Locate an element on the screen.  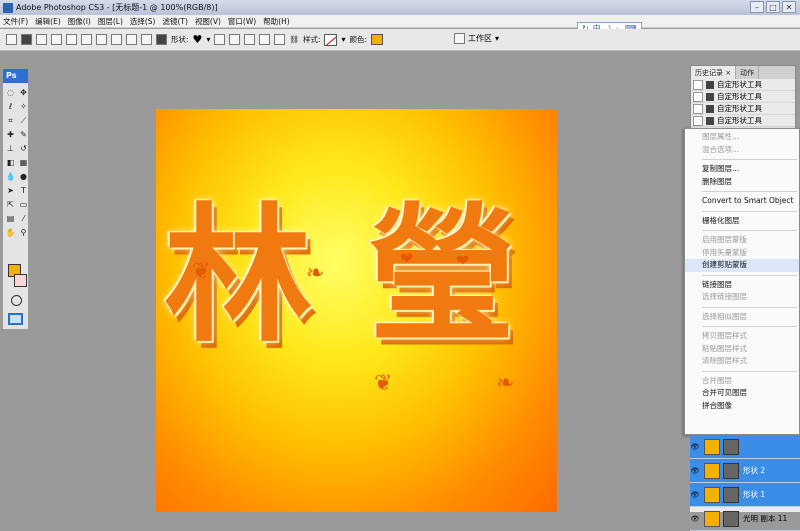
slice-tool-icon: ⟋ is located at coordinates (23, 120).